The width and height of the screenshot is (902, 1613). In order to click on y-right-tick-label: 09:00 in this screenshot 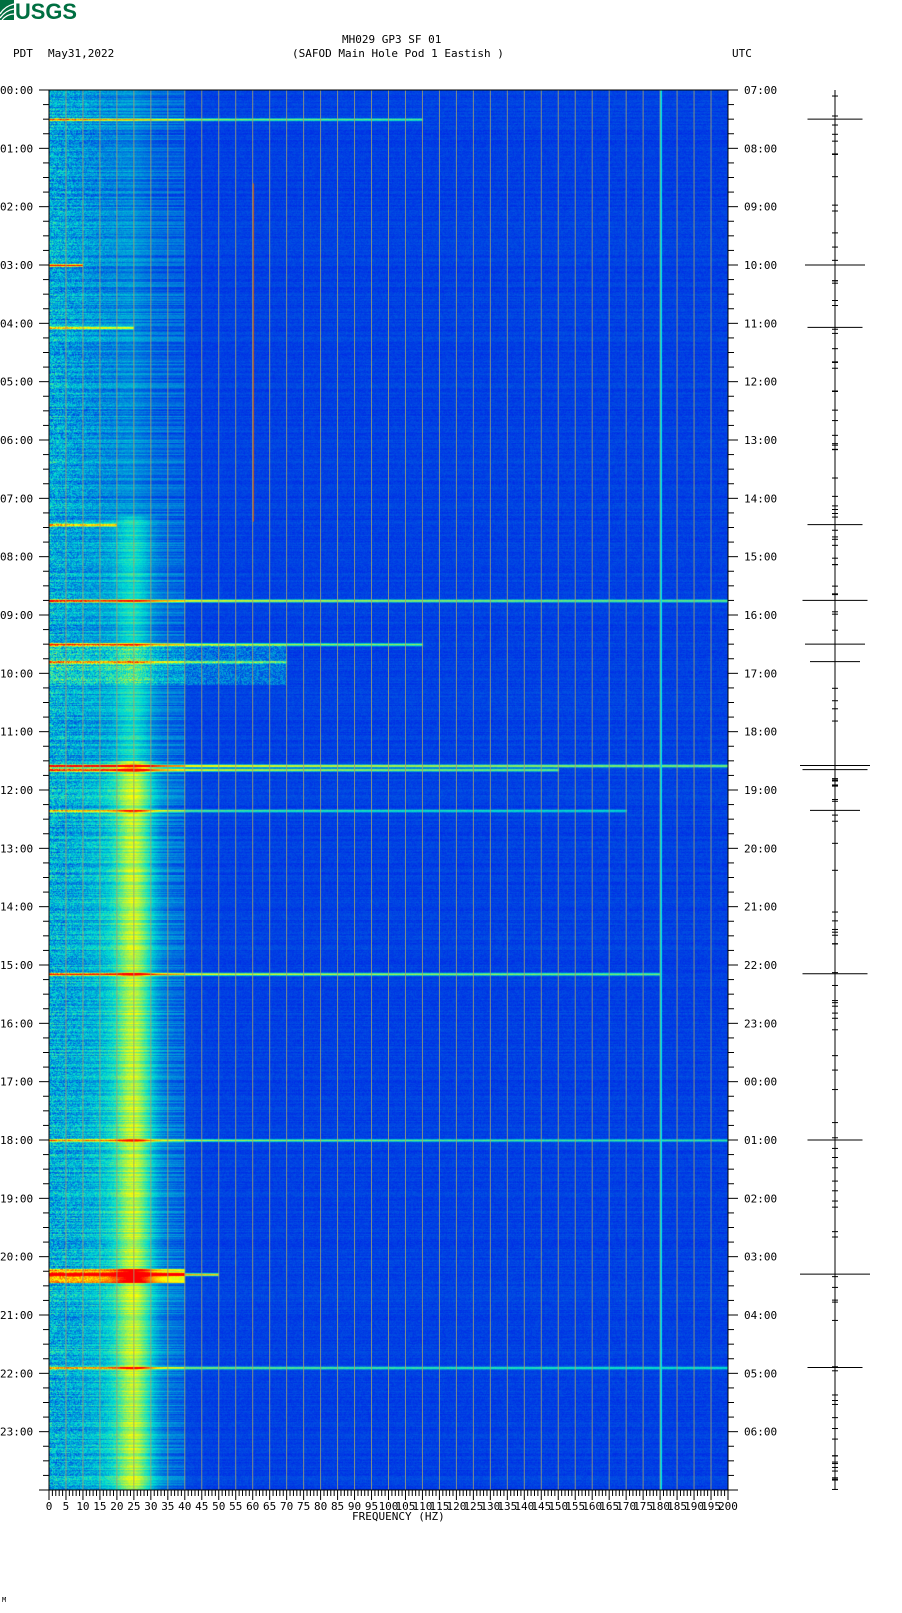, I will do `click(760, 207)`.